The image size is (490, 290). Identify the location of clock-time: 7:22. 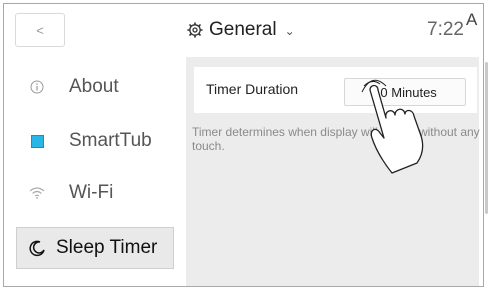
(445, 29).